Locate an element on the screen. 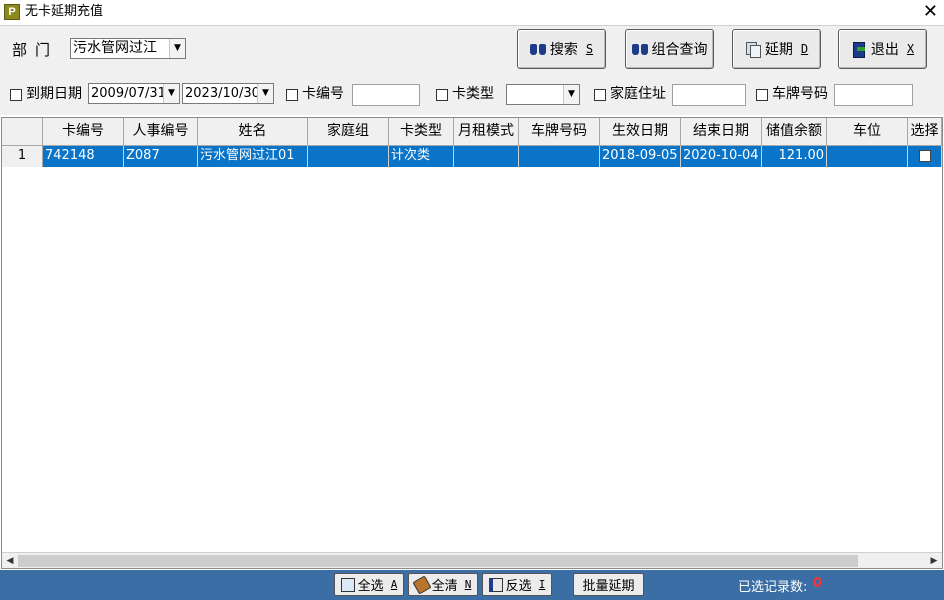  clear-all-label: 全清 is located at coordinates (444, 586).